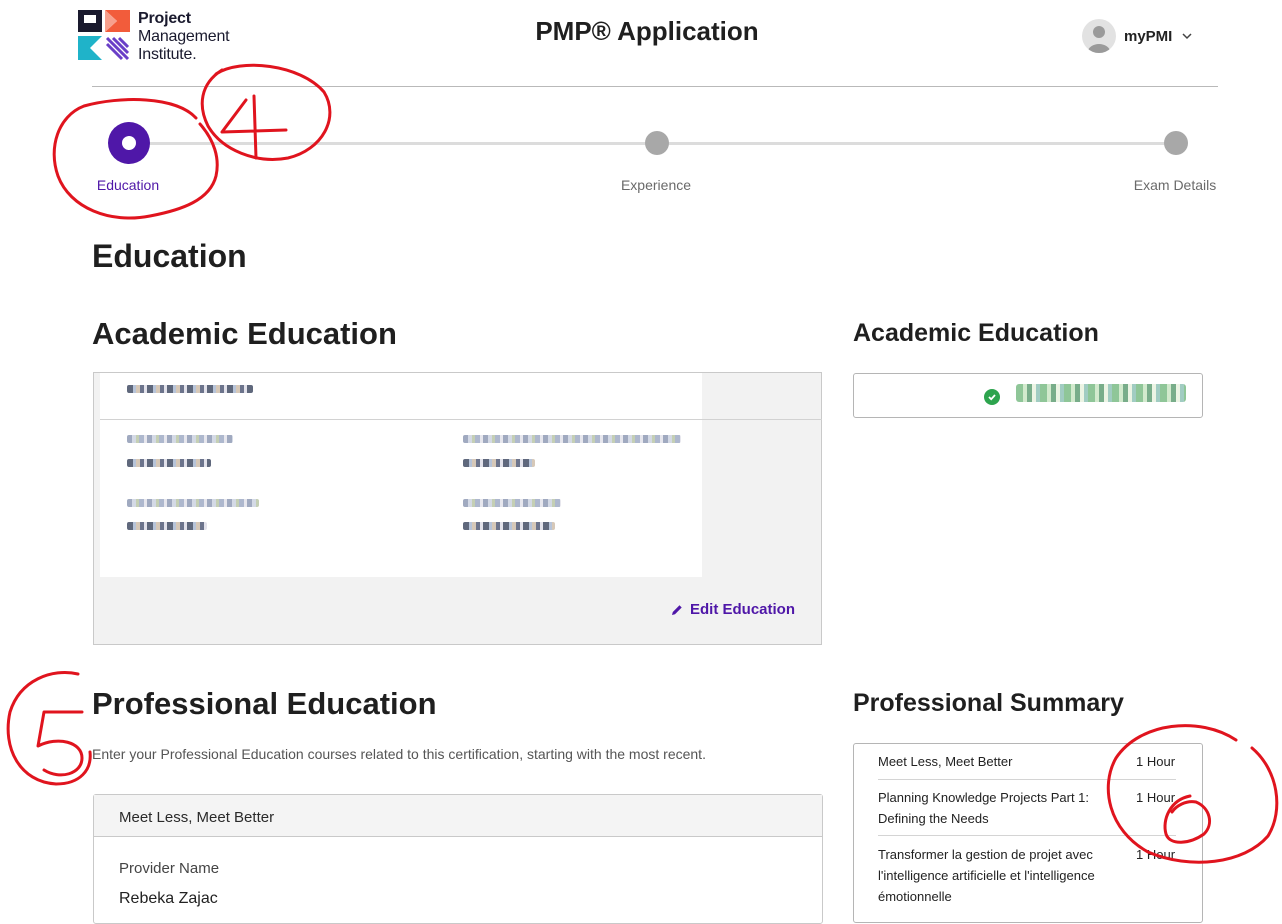  What do you see at coordinates (167, 54) in the screenshot?
I see `logo-line-3: Institute.` at bounding box center [167, 54].